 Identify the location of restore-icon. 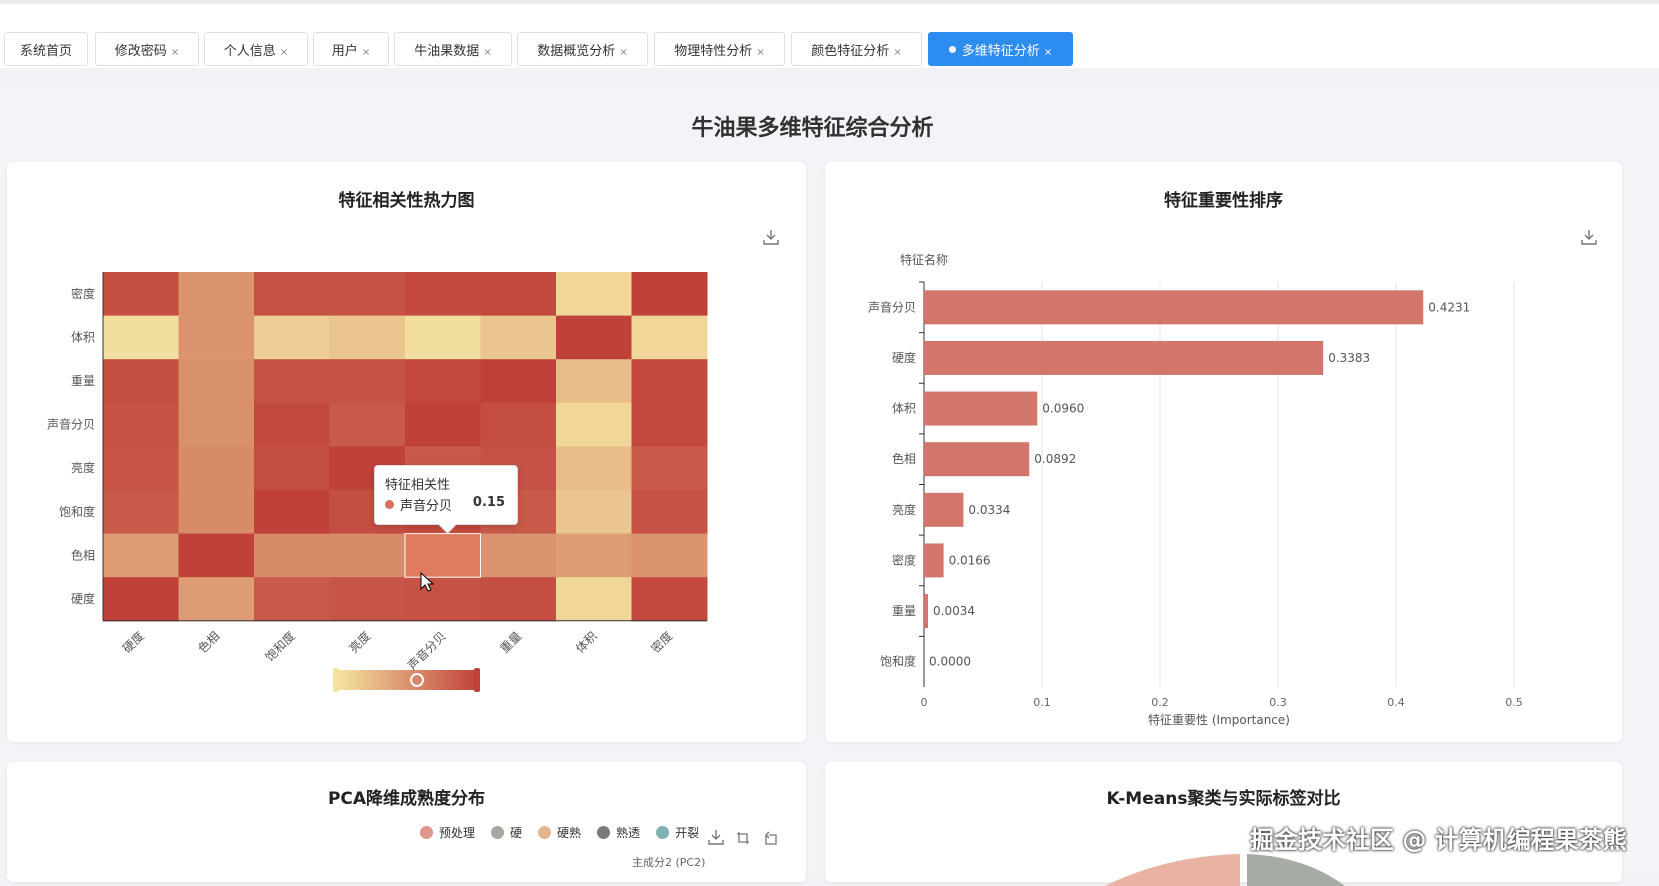
(771, 838).